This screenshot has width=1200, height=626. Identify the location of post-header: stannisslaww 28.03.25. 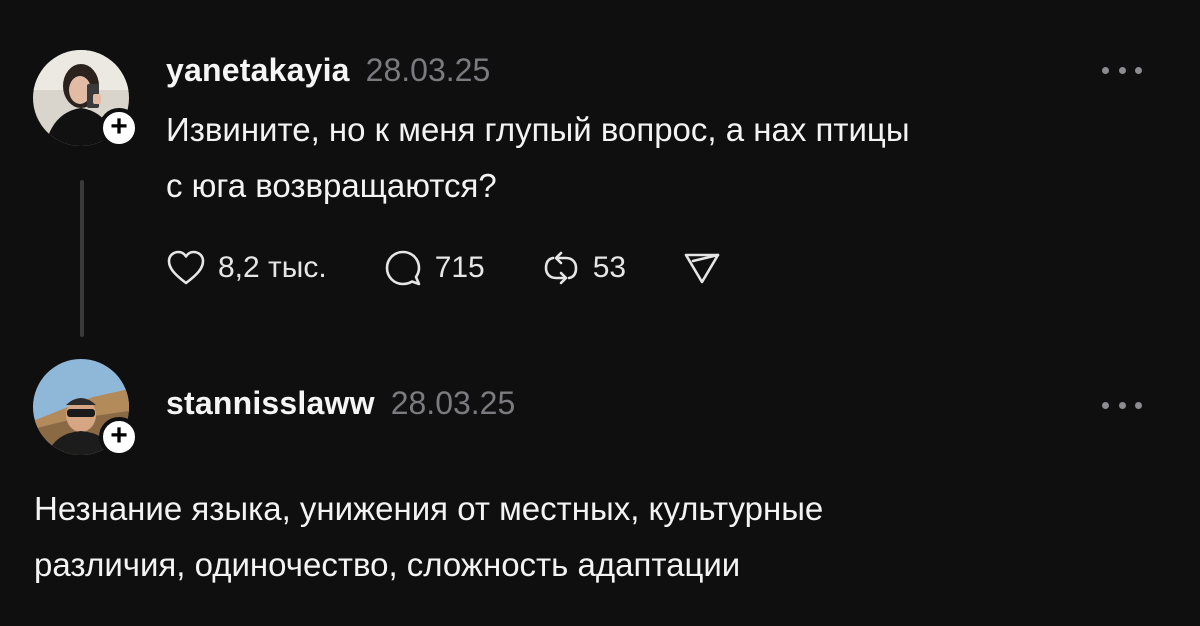
(340, 403).